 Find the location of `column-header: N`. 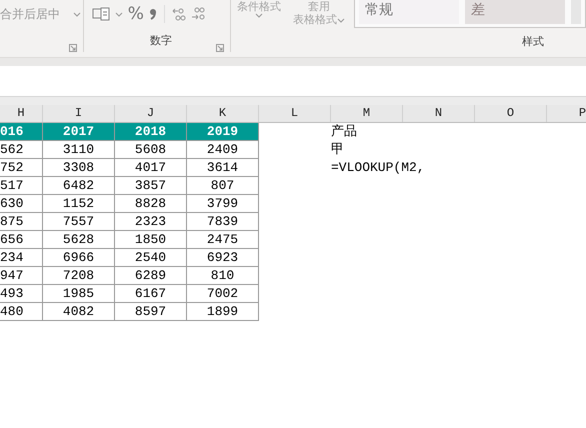

column-header: N is located at coordinates (439, 113).